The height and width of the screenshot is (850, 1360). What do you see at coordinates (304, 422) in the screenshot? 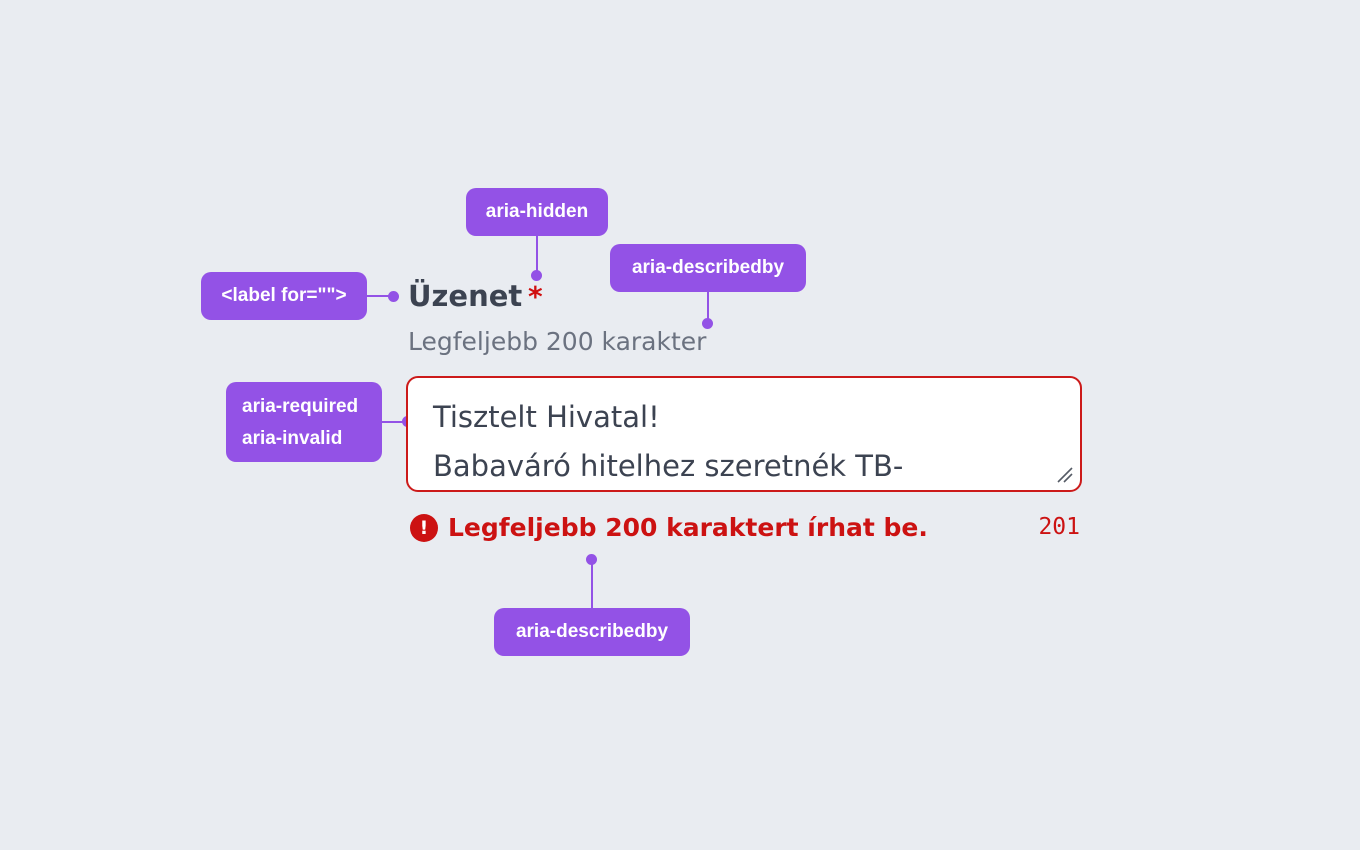
I see `aria-required-invalid-annotation: aria-required aria-invalid` at bounding box center [304, 422].